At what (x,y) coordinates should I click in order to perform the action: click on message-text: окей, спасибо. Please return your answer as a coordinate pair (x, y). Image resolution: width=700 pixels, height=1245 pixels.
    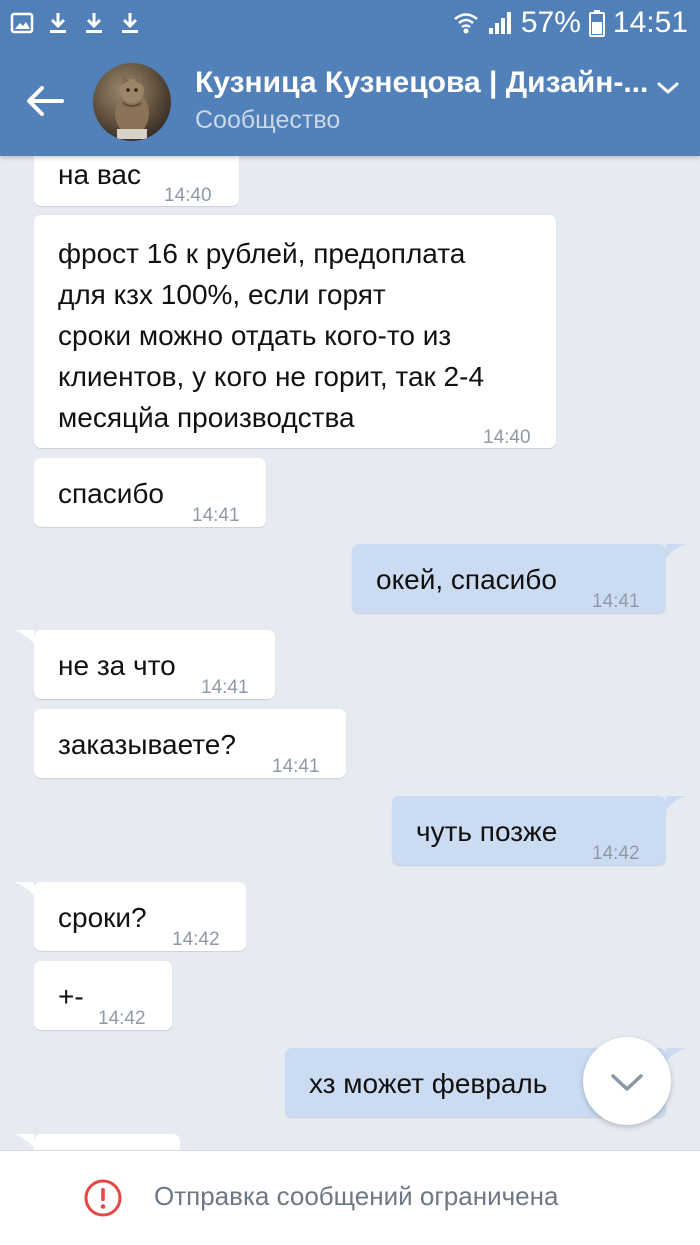
    Looking at the image, I should click on (466, 579).